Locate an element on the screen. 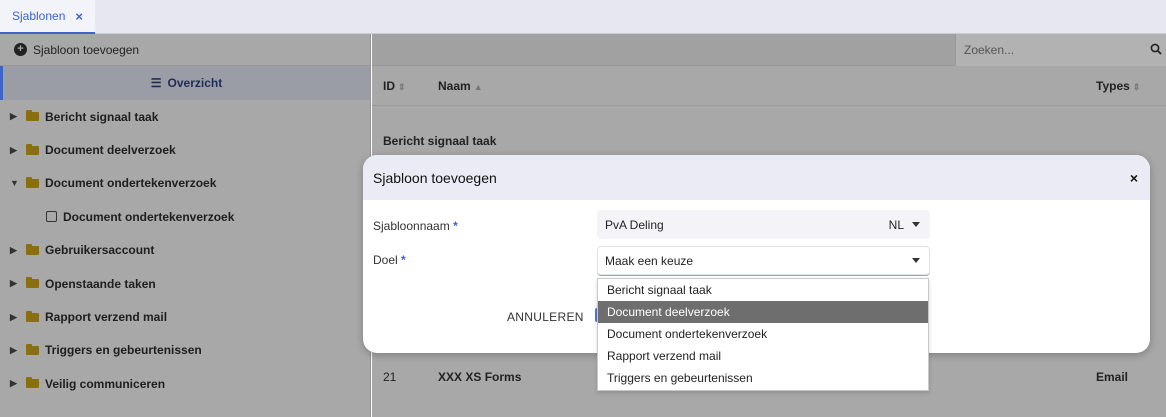 The image size is (1166, 417). document-icon is located at coordinates (51, 217).